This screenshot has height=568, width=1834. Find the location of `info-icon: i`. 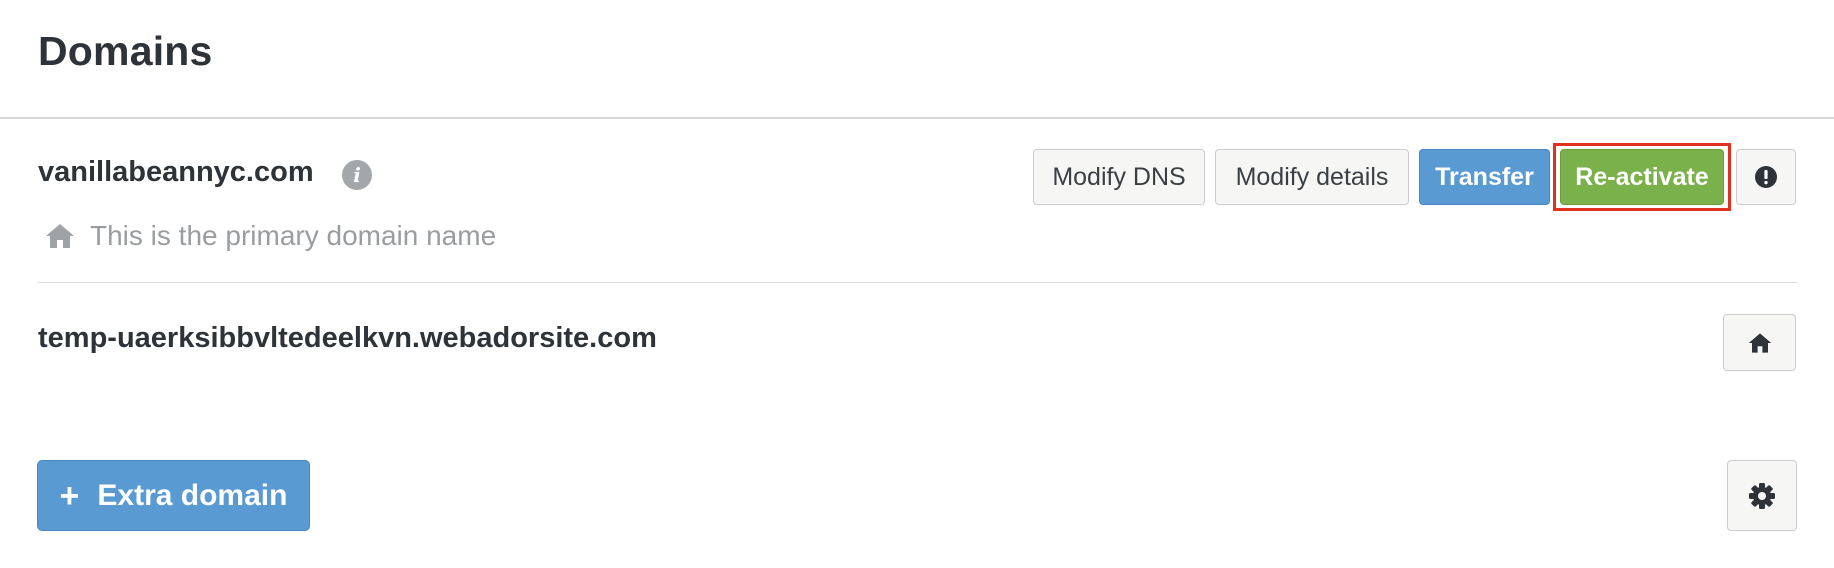

info-icon: i is located at coordinates (357, 175).